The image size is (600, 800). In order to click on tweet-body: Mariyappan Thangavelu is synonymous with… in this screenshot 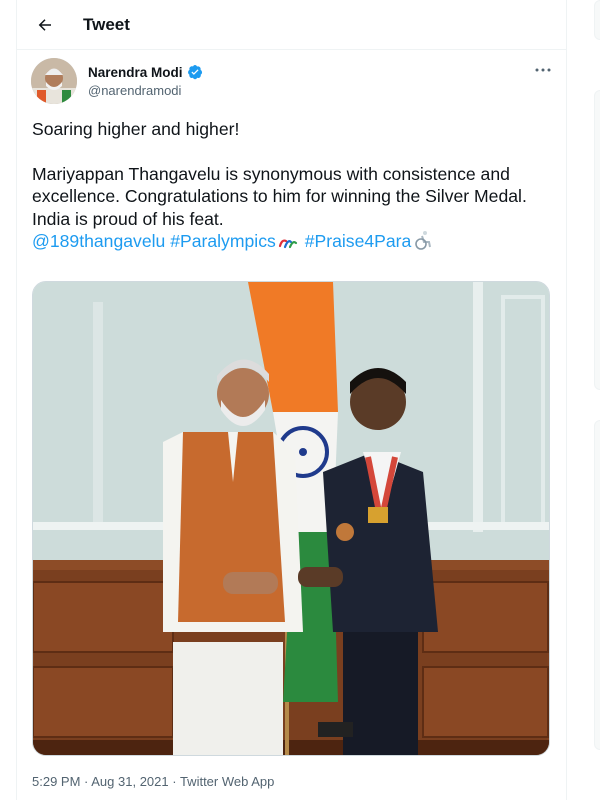, I will do `click(294, 208)`.